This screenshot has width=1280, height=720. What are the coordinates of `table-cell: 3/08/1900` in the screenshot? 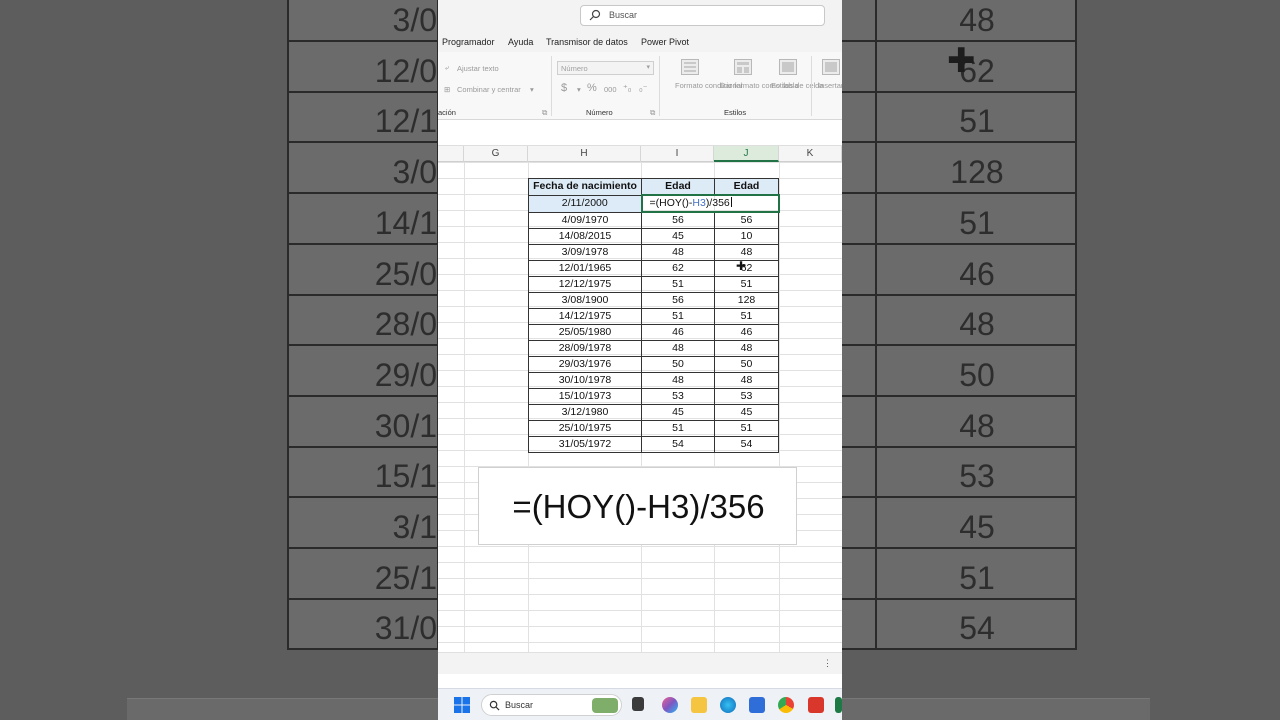 It's located at (585, 300).